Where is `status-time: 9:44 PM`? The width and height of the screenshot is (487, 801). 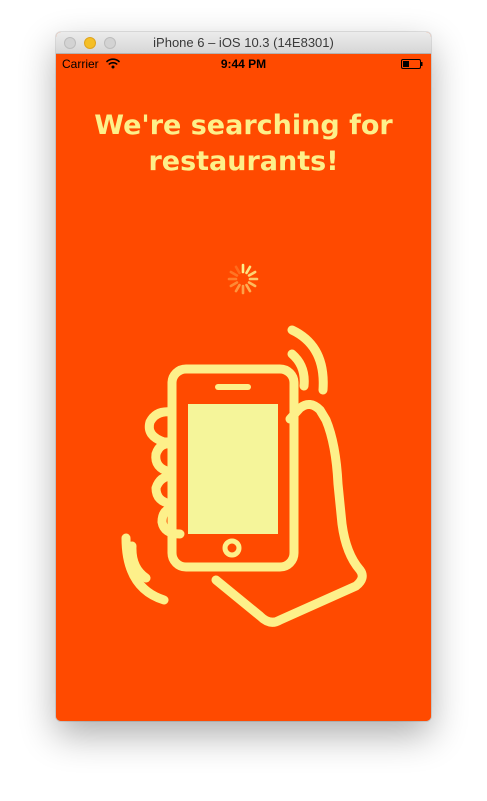 status-time: 9:44 PM is located at coordinates (243, 64).